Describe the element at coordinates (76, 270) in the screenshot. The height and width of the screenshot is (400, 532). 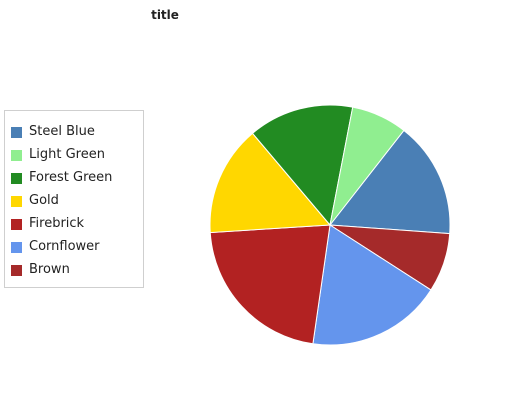
I see `legend-item: Brown` at that location.